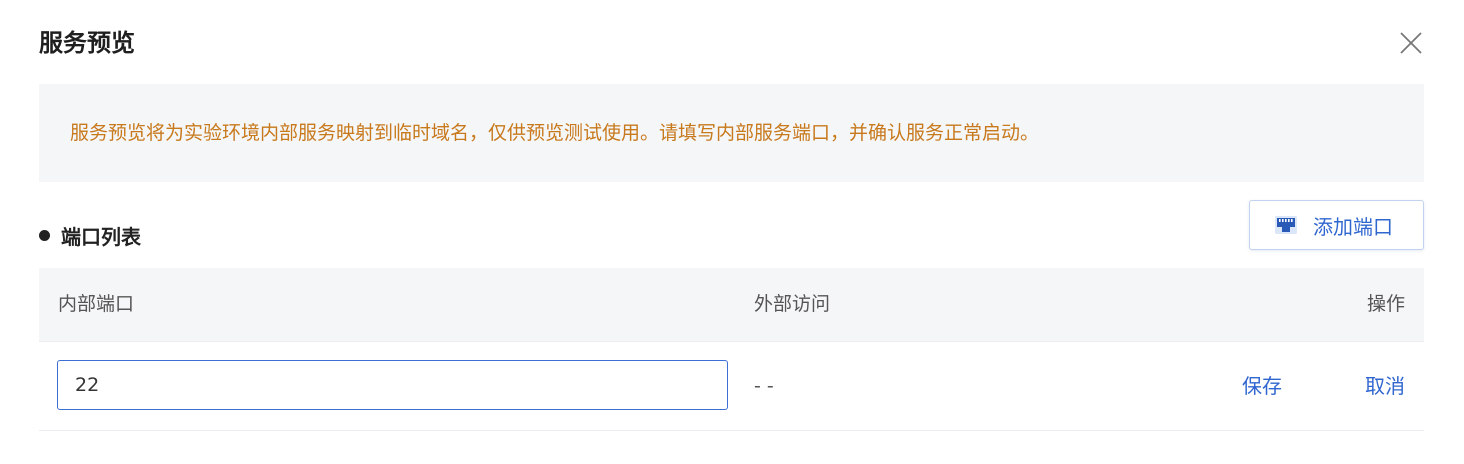 Image resolution: width=1464 pixels, height=464 pixels. I want to click on network-port-icon, so click(1286, 225).